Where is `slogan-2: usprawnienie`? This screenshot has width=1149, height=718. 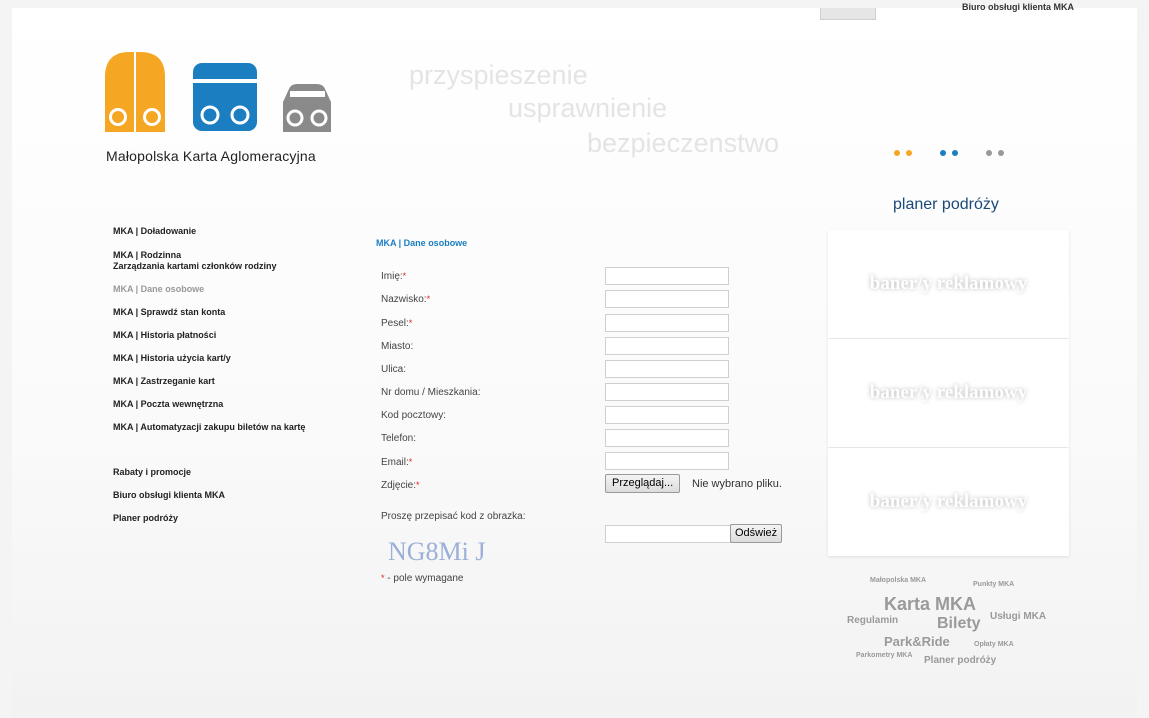 slogan-2: usprawnienie is located at coordinates (588, 108).